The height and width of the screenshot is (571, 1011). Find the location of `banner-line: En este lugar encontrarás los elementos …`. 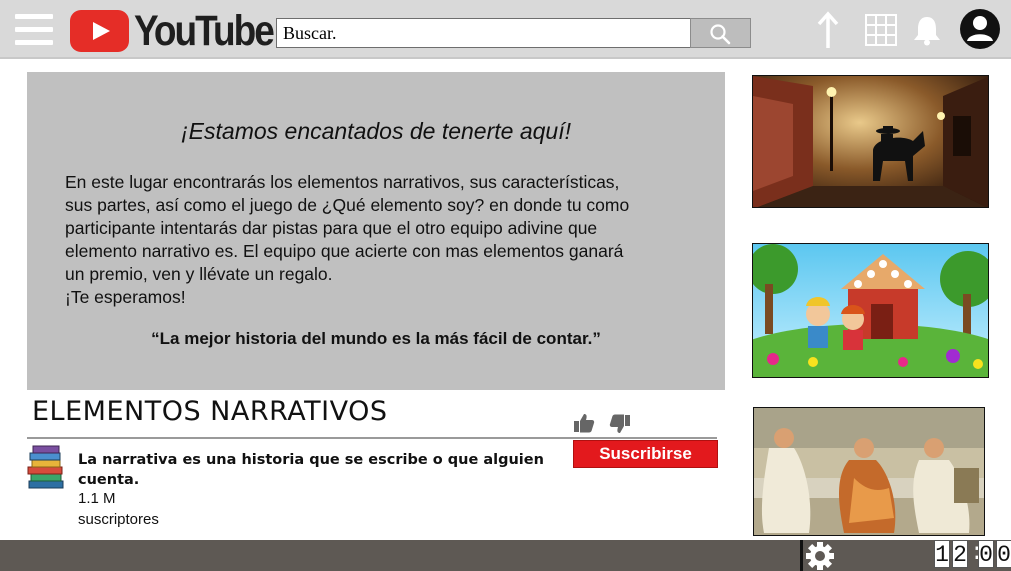

banner-line: En este lugar encontrarás los elementos … is located at coordinates (342, 182).